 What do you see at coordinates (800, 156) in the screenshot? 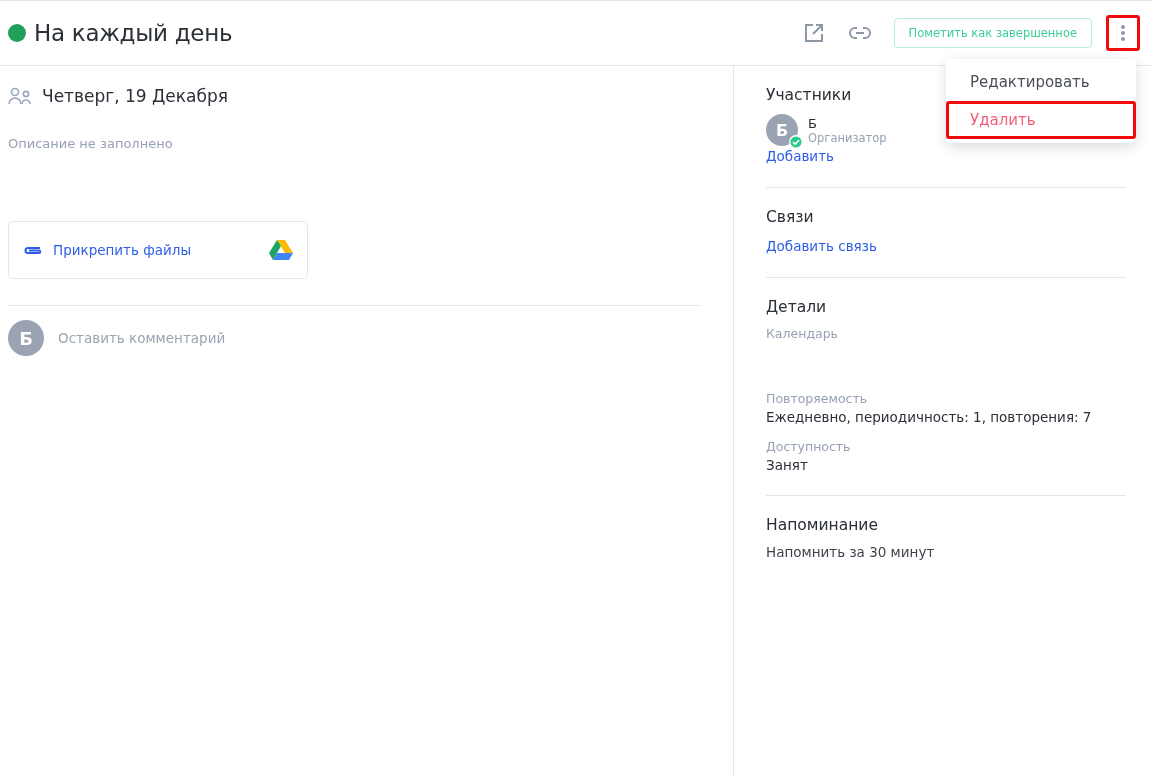
I see `add-participant-link: Добавить` at bounding box center [800, 156].